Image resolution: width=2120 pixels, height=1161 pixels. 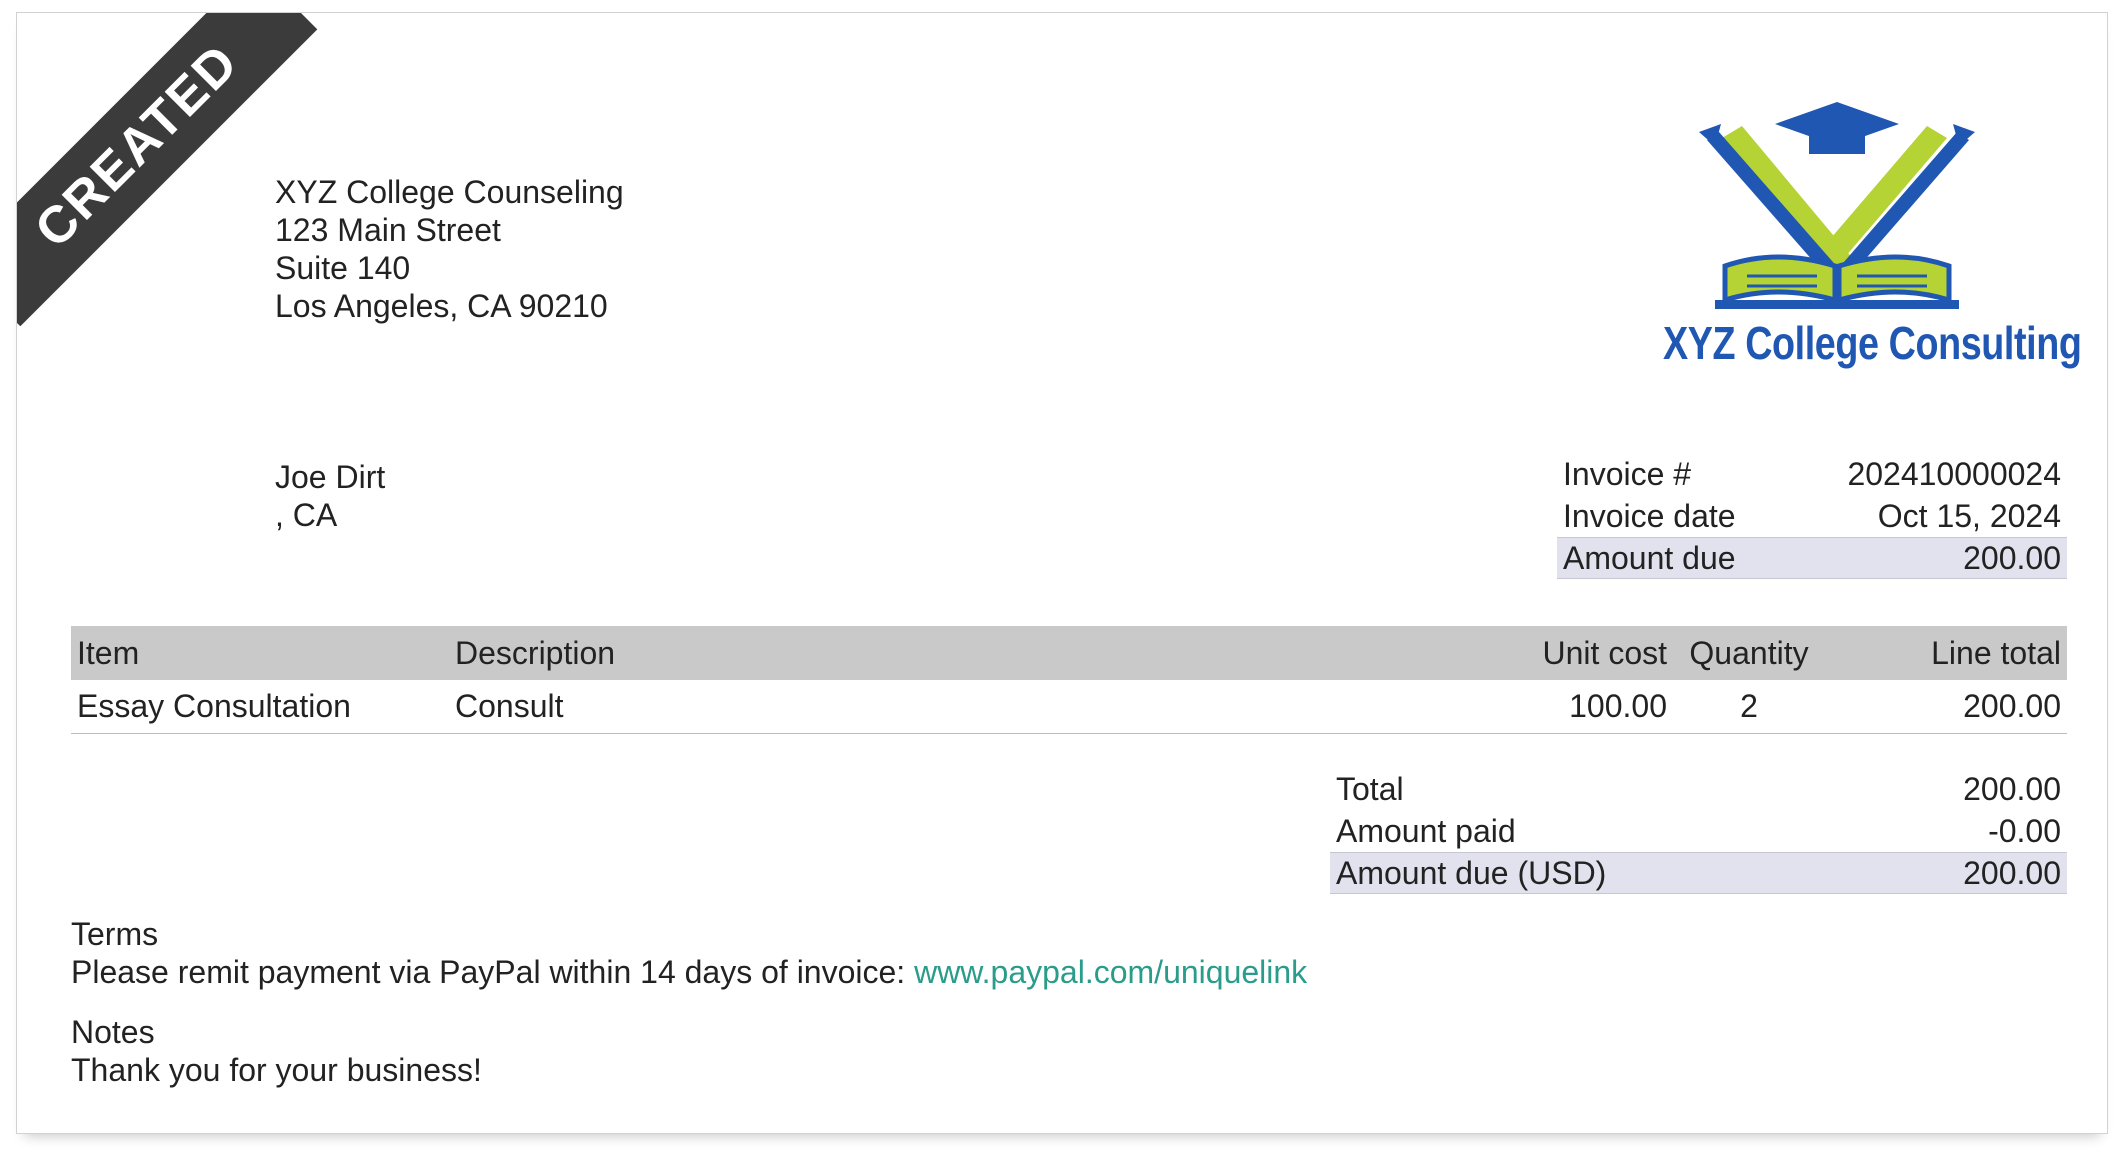 I want to click on invoice-date-value: Oct 15, 2024, so click(x=1969, y=515).